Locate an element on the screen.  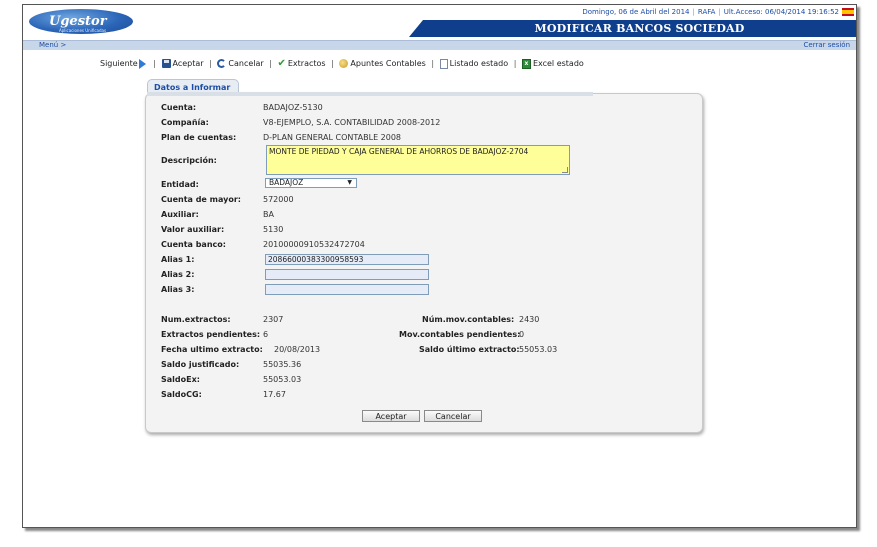
extracts-label: Extractos is located at coordinates (306, 63).